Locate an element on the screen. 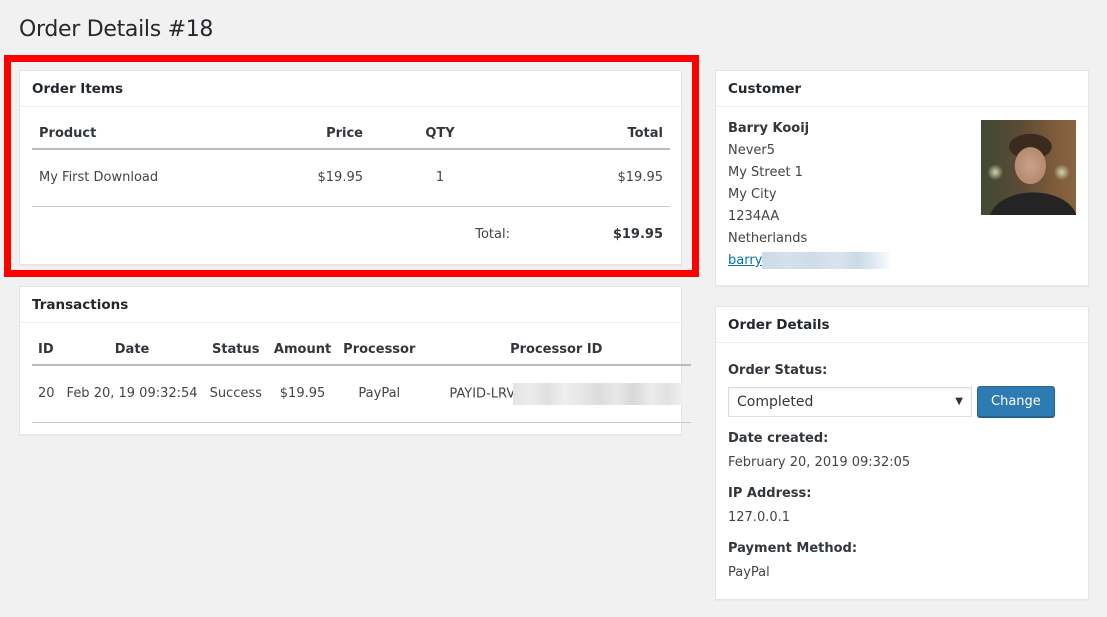  order-total-value: $19.95 is located at coordinates (637, 234).